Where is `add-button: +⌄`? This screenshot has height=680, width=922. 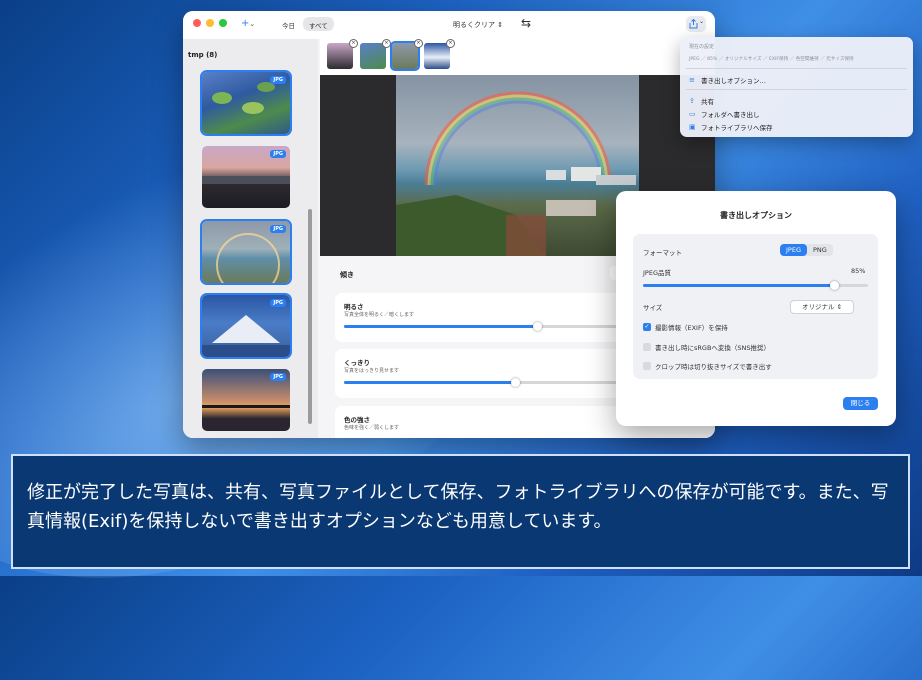 add-button: +⌄ is located at coordinates (248, 23).